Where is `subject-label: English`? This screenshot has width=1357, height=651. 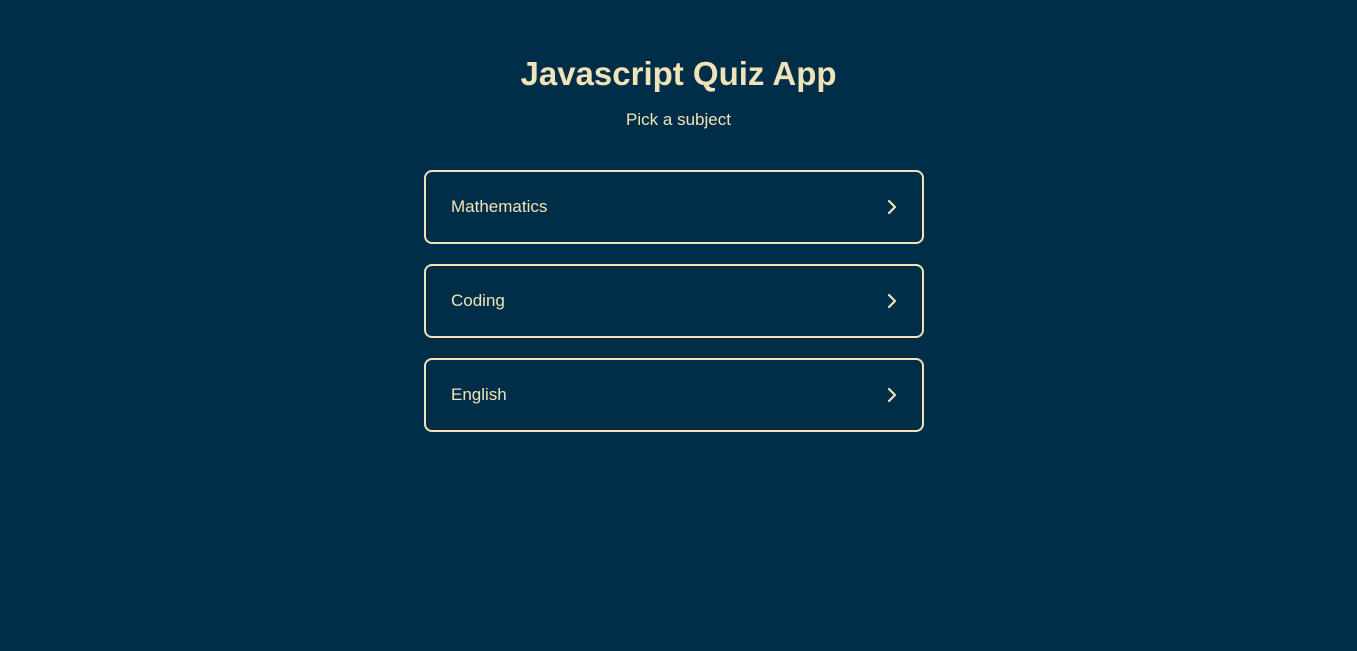
subject-label: English is located at coordinates (479, 394).